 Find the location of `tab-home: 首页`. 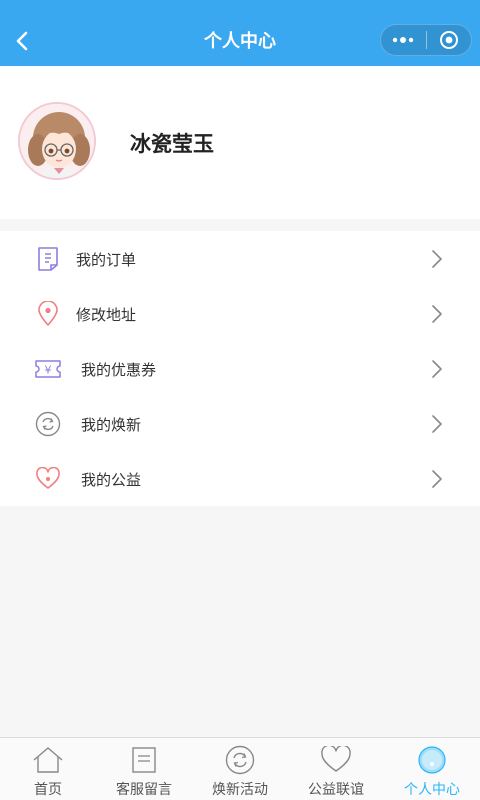

tab-home: 首页 is located at coordinates (48, 769).